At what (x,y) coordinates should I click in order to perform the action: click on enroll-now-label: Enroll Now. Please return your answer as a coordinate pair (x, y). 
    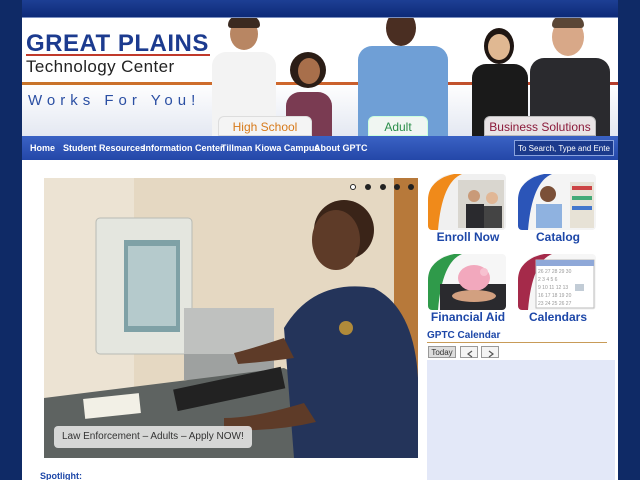
    Looking at the image, I should click on (468, 237).